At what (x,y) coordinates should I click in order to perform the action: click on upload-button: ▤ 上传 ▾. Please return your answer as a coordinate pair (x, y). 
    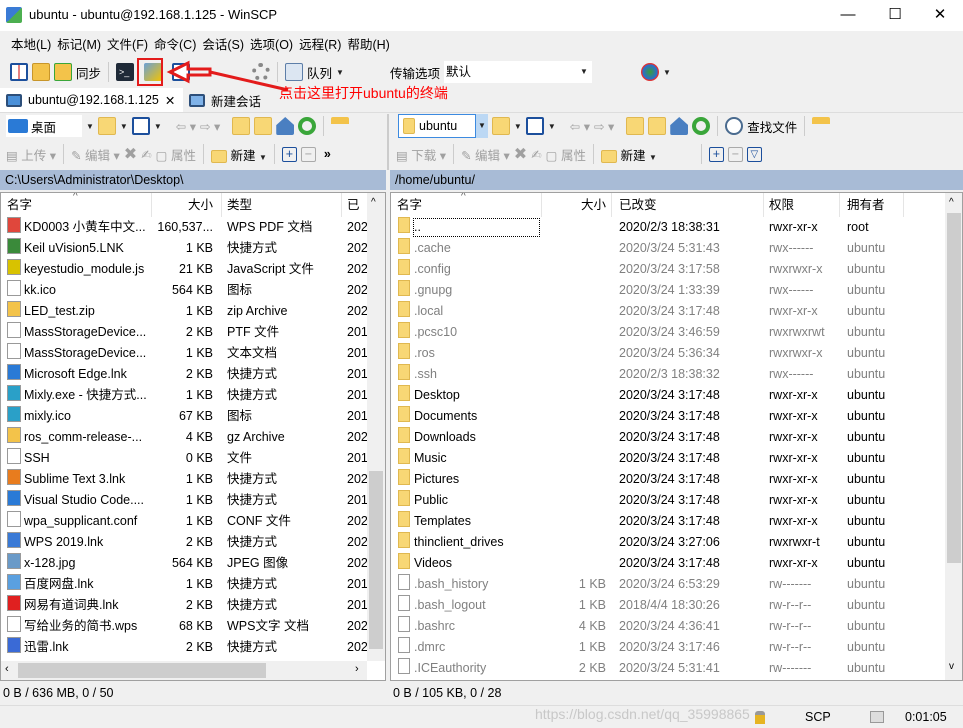
    Looking at the image, I should click on (31, 154).